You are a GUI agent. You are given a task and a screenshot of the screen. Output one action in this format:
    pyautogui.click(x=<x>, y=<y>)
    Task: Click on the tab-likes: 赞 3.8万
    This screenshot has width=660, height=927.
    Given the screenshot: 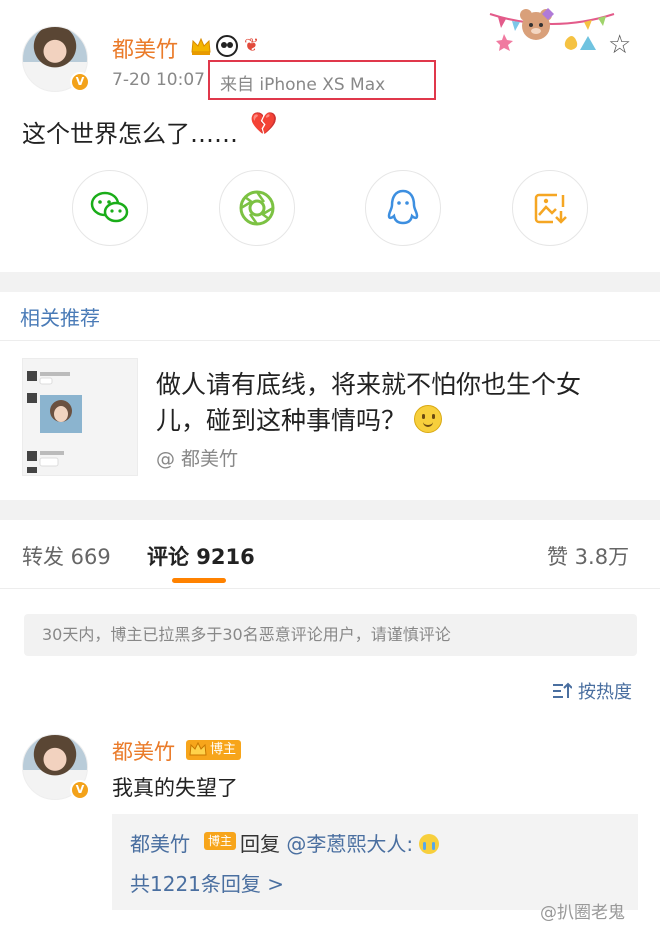 What is the action you would take?
    pyautogui.click(x=588, y=556)
    